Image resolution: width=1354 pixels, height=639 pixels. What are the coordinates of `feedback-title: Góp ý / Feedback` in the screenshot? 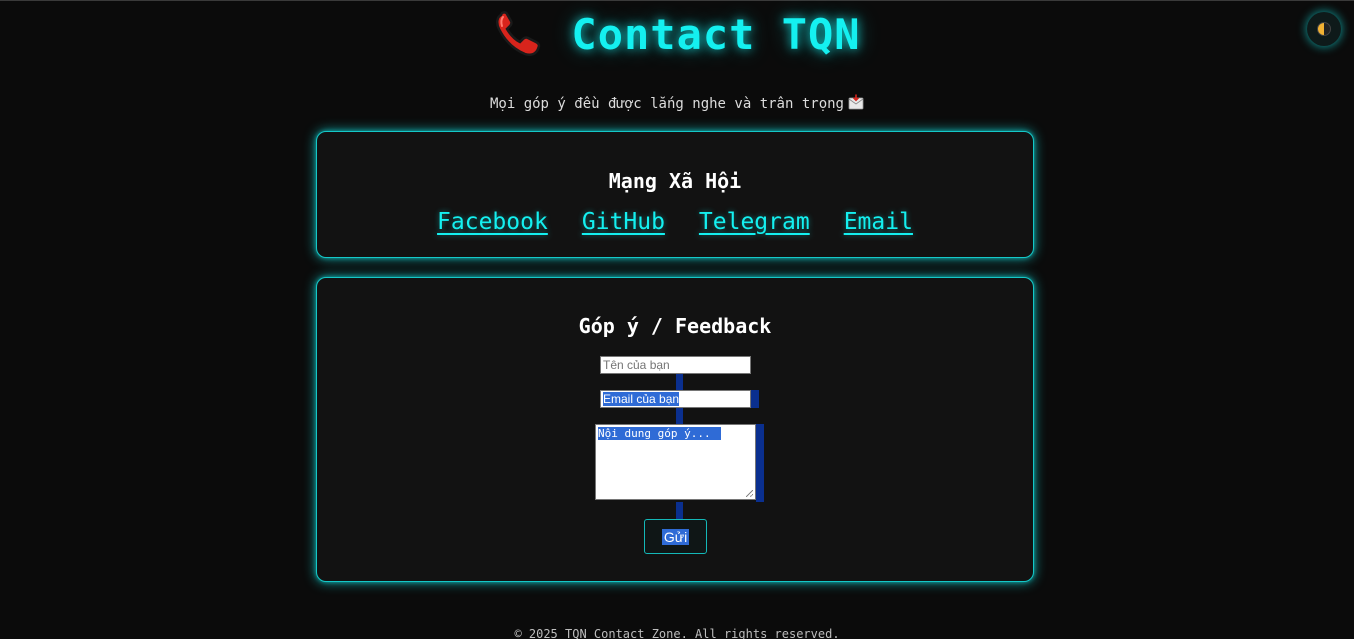 It's located at (675, 326).